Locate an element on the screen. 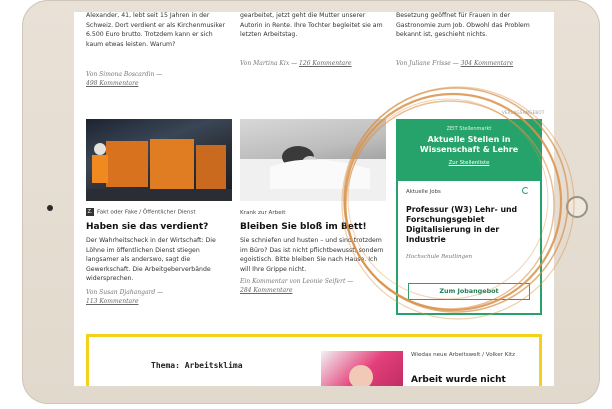  job-employer: Hochschule Reutlingen is located at coordinates (439, 257).